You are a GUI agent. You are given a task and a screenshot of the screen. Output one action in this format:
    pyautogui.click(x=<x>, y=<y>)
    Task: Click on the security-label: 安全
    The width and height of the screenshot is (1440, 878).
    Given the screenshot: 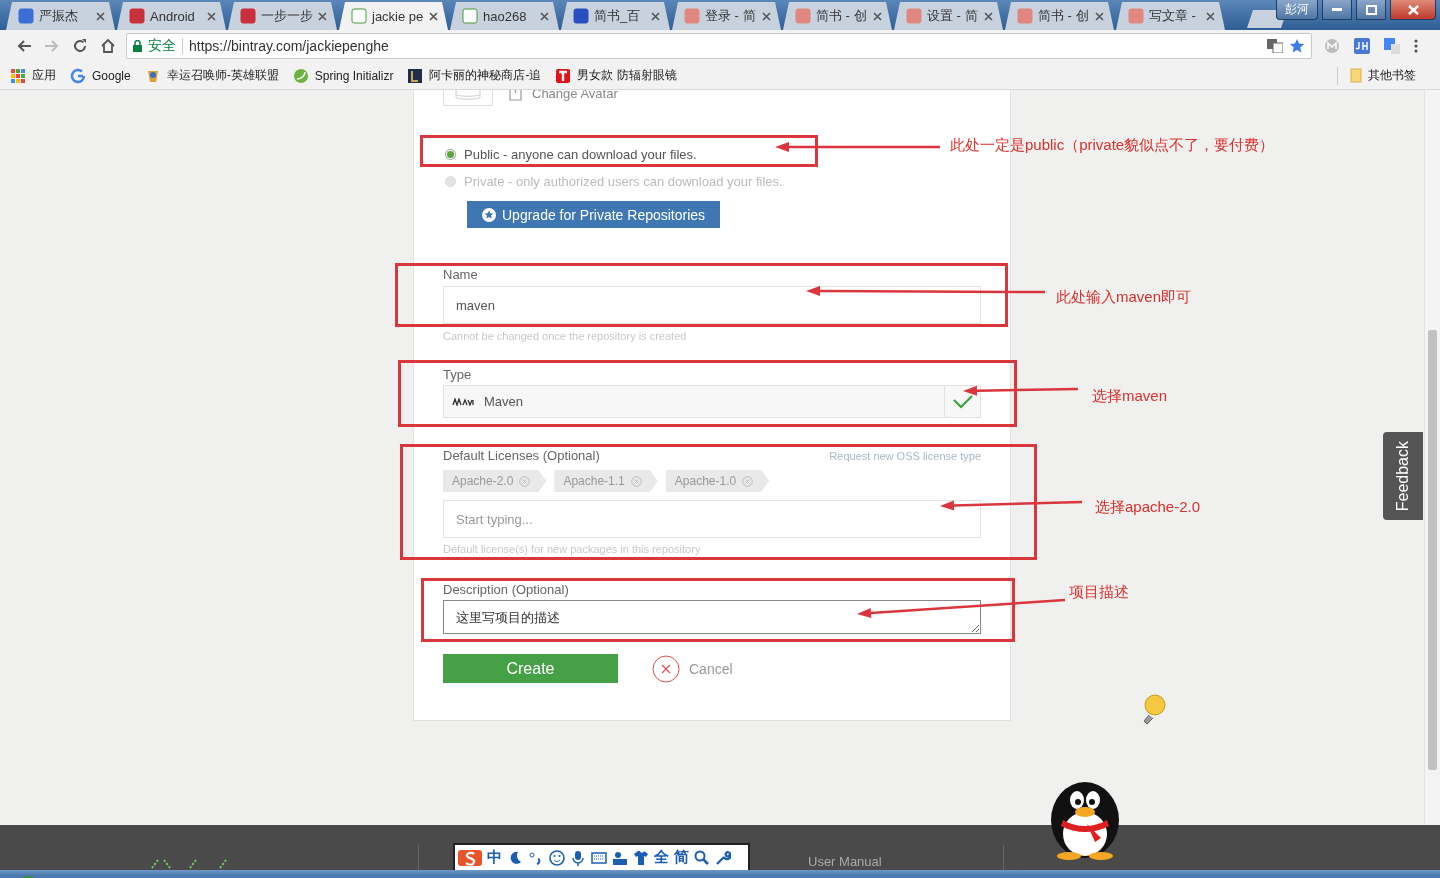 What is the action you would take?
    pyautogui.click(x=162, y=46)
    